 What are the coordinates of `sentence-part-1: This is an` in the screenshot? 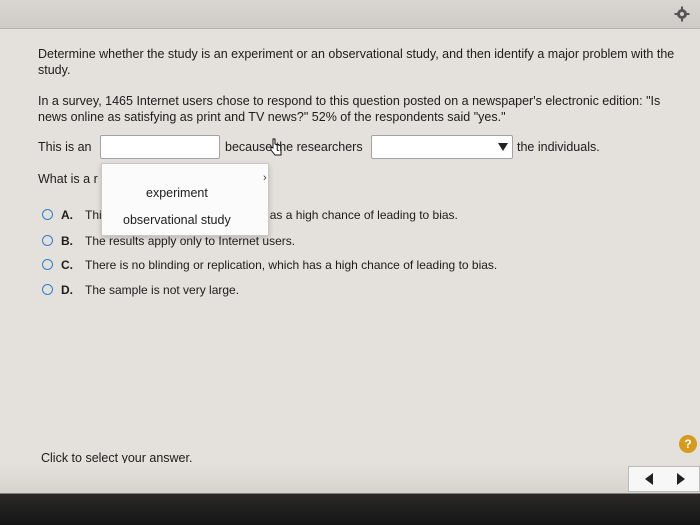 It's located at (65, 147).